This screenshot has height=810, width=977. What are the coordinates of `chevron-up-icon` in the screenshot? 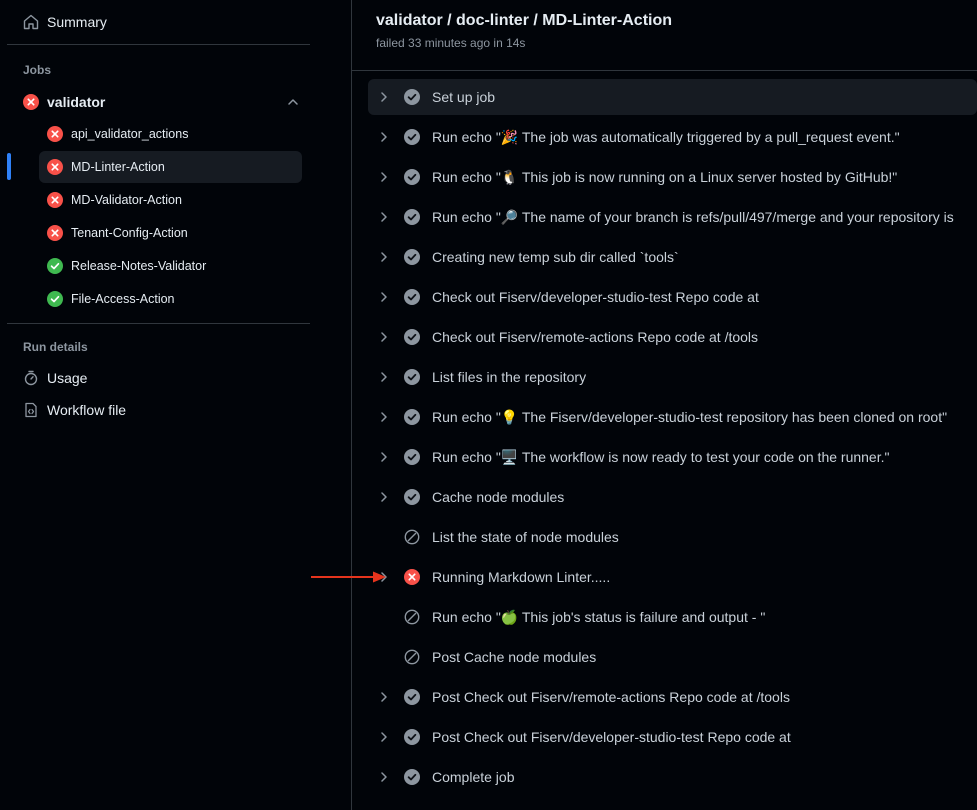 It's located at (293, 102).